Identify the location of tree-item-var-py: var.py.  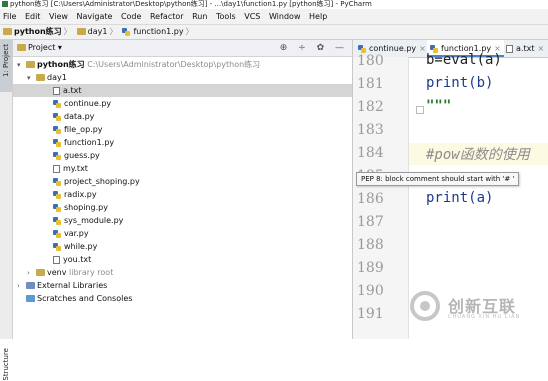
(71, 233).